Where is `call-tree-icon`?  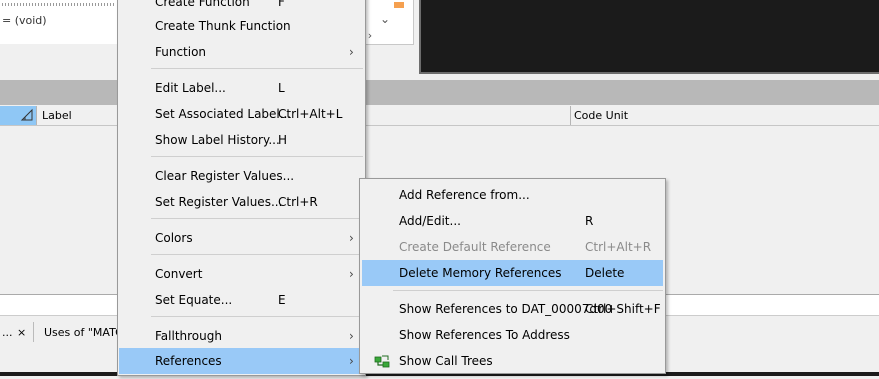 call-tree-icon is located at coordinates (382, 361).